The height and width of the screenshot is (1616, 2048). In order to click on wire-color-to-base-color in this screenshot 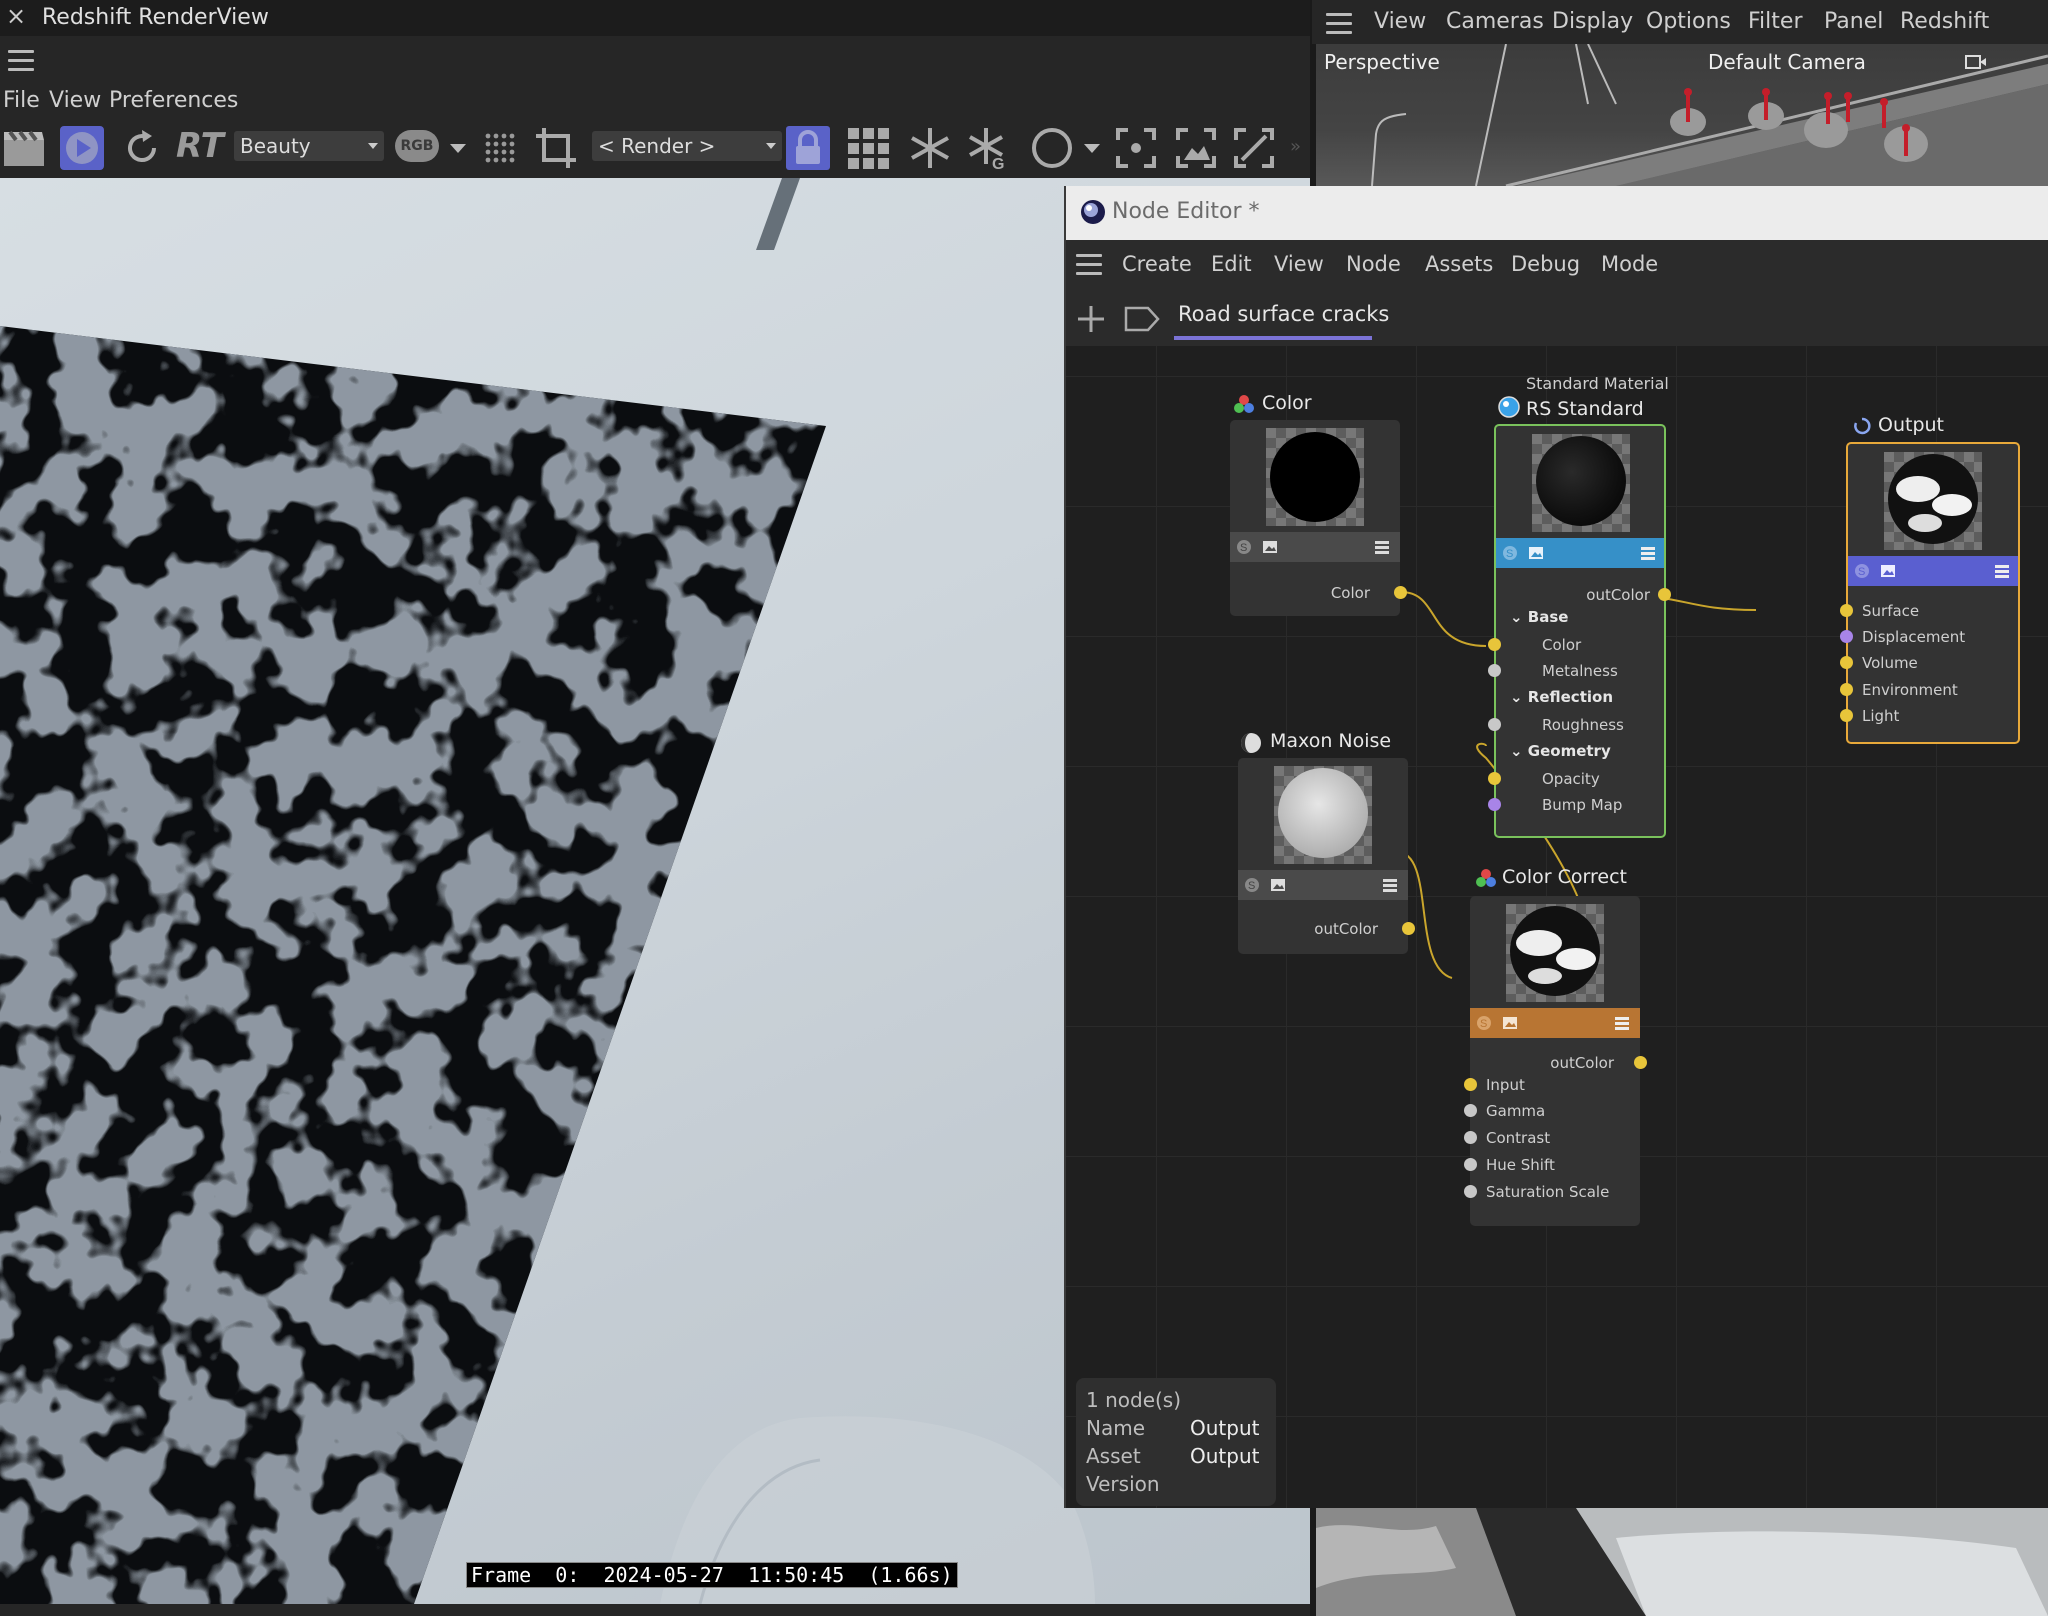, I will do `click(1443, 619)`.